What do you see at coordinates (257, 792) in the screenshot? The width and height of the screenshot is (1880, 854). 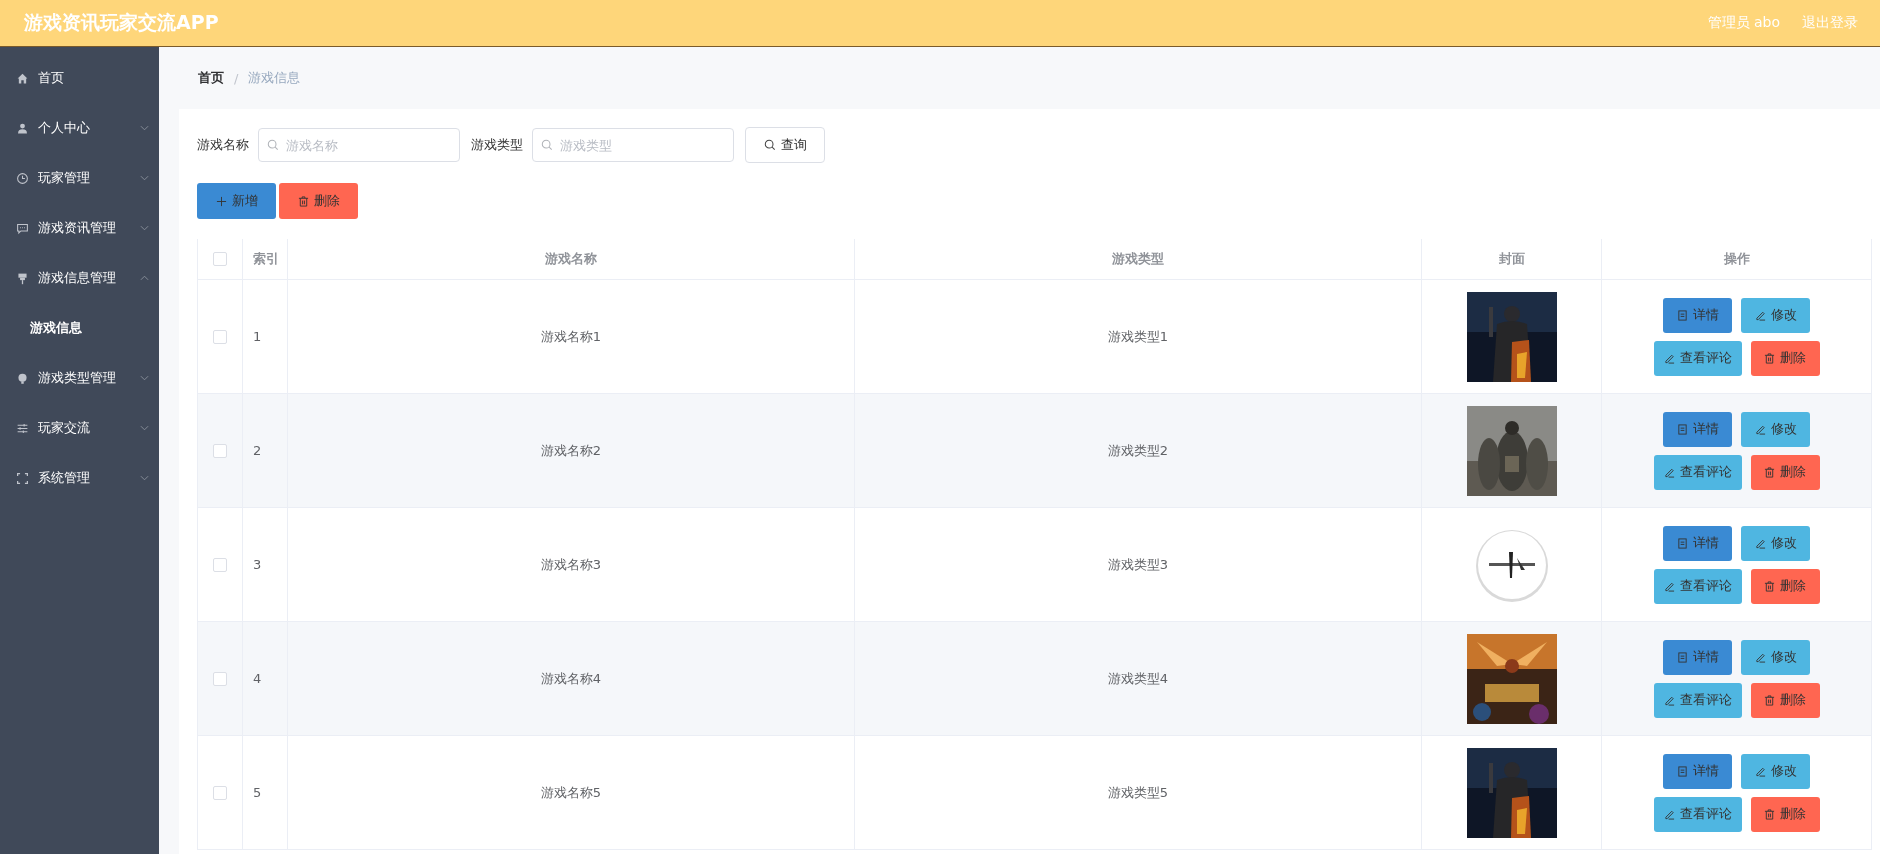 I see `table-cell: 5` at bounding box center [257, 792].